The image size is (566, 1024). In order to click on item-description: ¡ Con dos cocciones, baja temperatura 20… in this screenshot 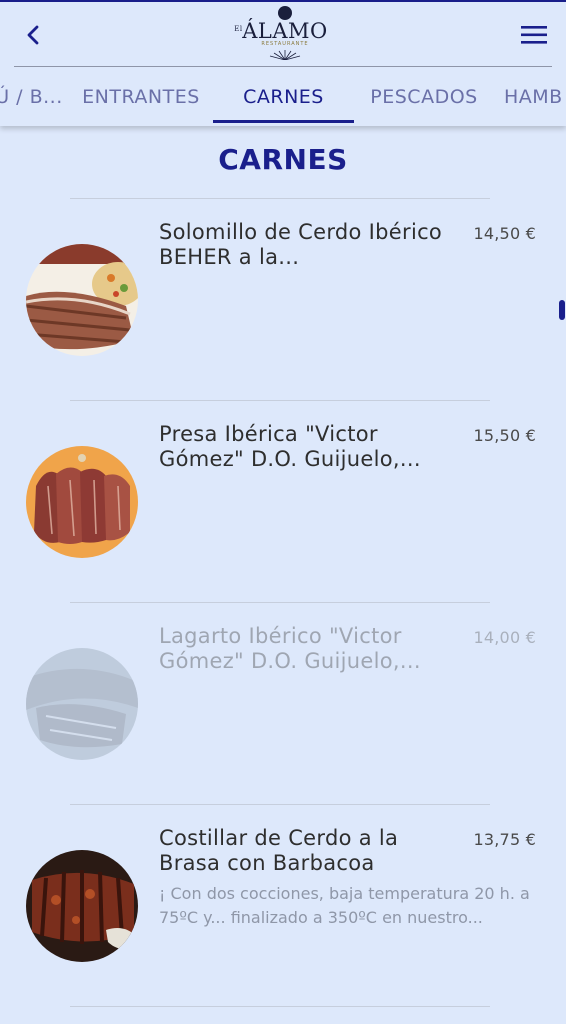, I will do `click(344, 905)`.